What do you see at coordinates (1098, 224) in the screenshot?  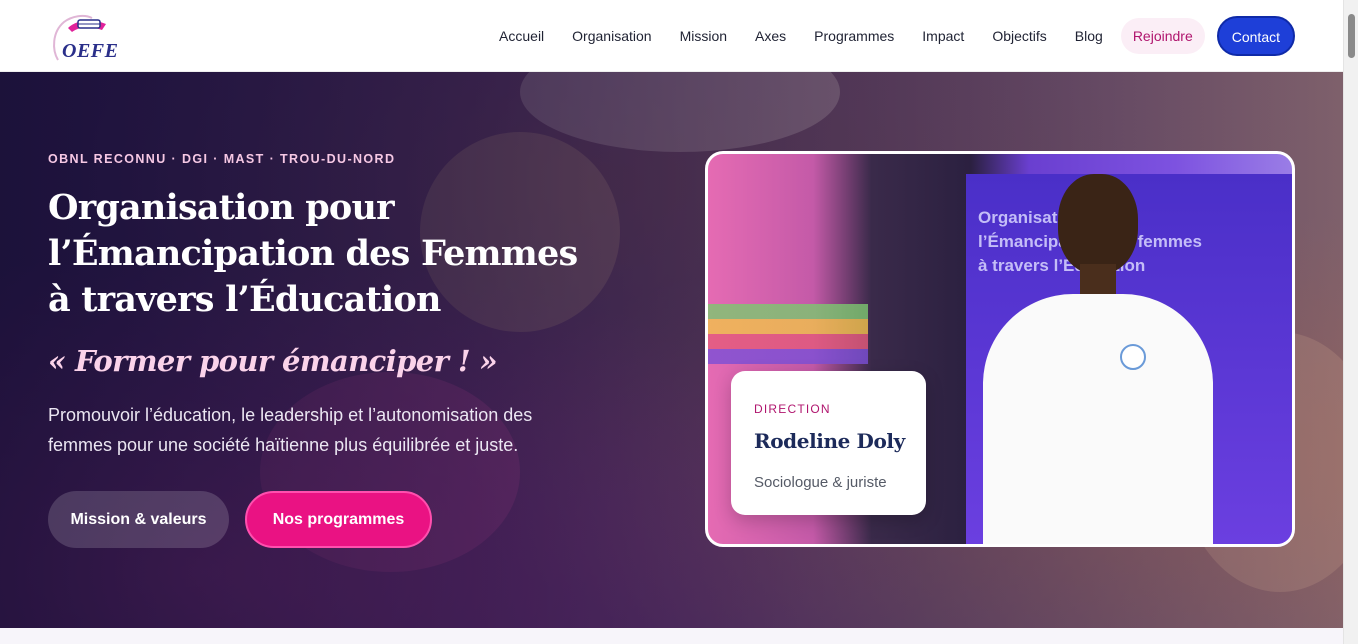 I see `person-head` at bounding box center [1098, 224].